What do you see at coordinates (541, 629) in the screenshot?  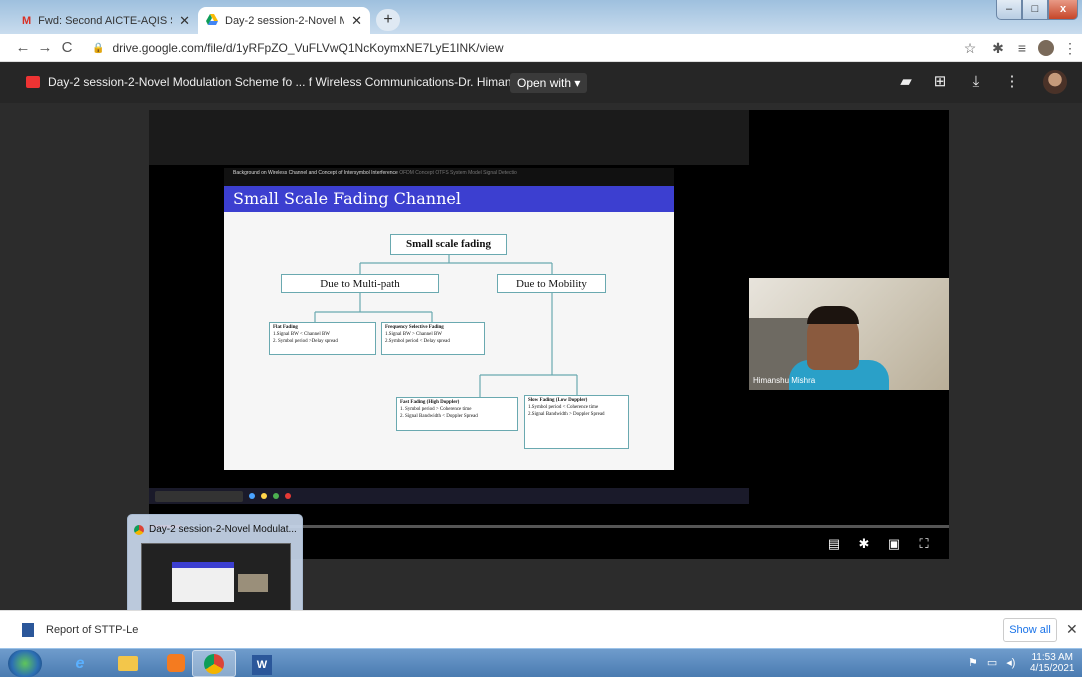 I see `downloads-bar: Report of STTP-Le Show all ✕` at bounding box center [541, 629].